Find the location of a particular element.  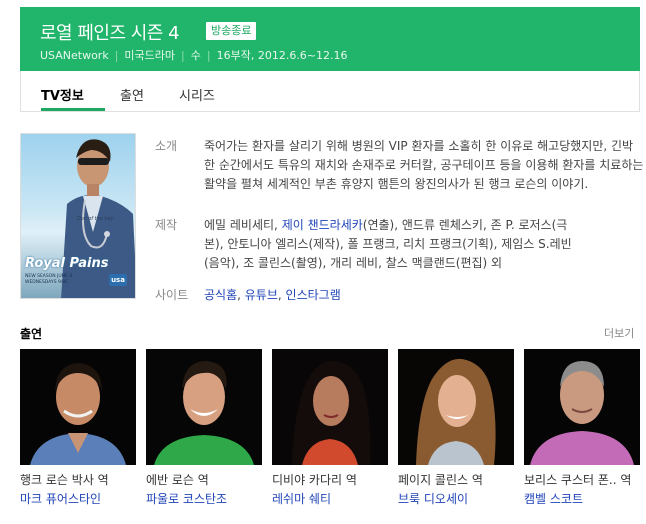

program-title: 로열 페인즈 시즌 4 is located at coordinates (110, 32).